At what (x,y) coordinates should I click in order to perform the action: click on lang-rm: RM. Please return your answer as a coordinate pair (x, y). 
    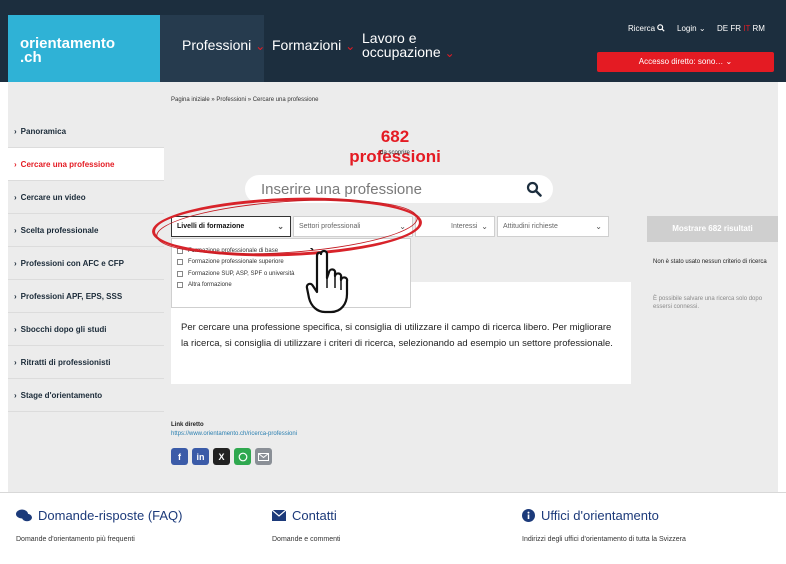
    Looking at the image, I should click on (758, 28).